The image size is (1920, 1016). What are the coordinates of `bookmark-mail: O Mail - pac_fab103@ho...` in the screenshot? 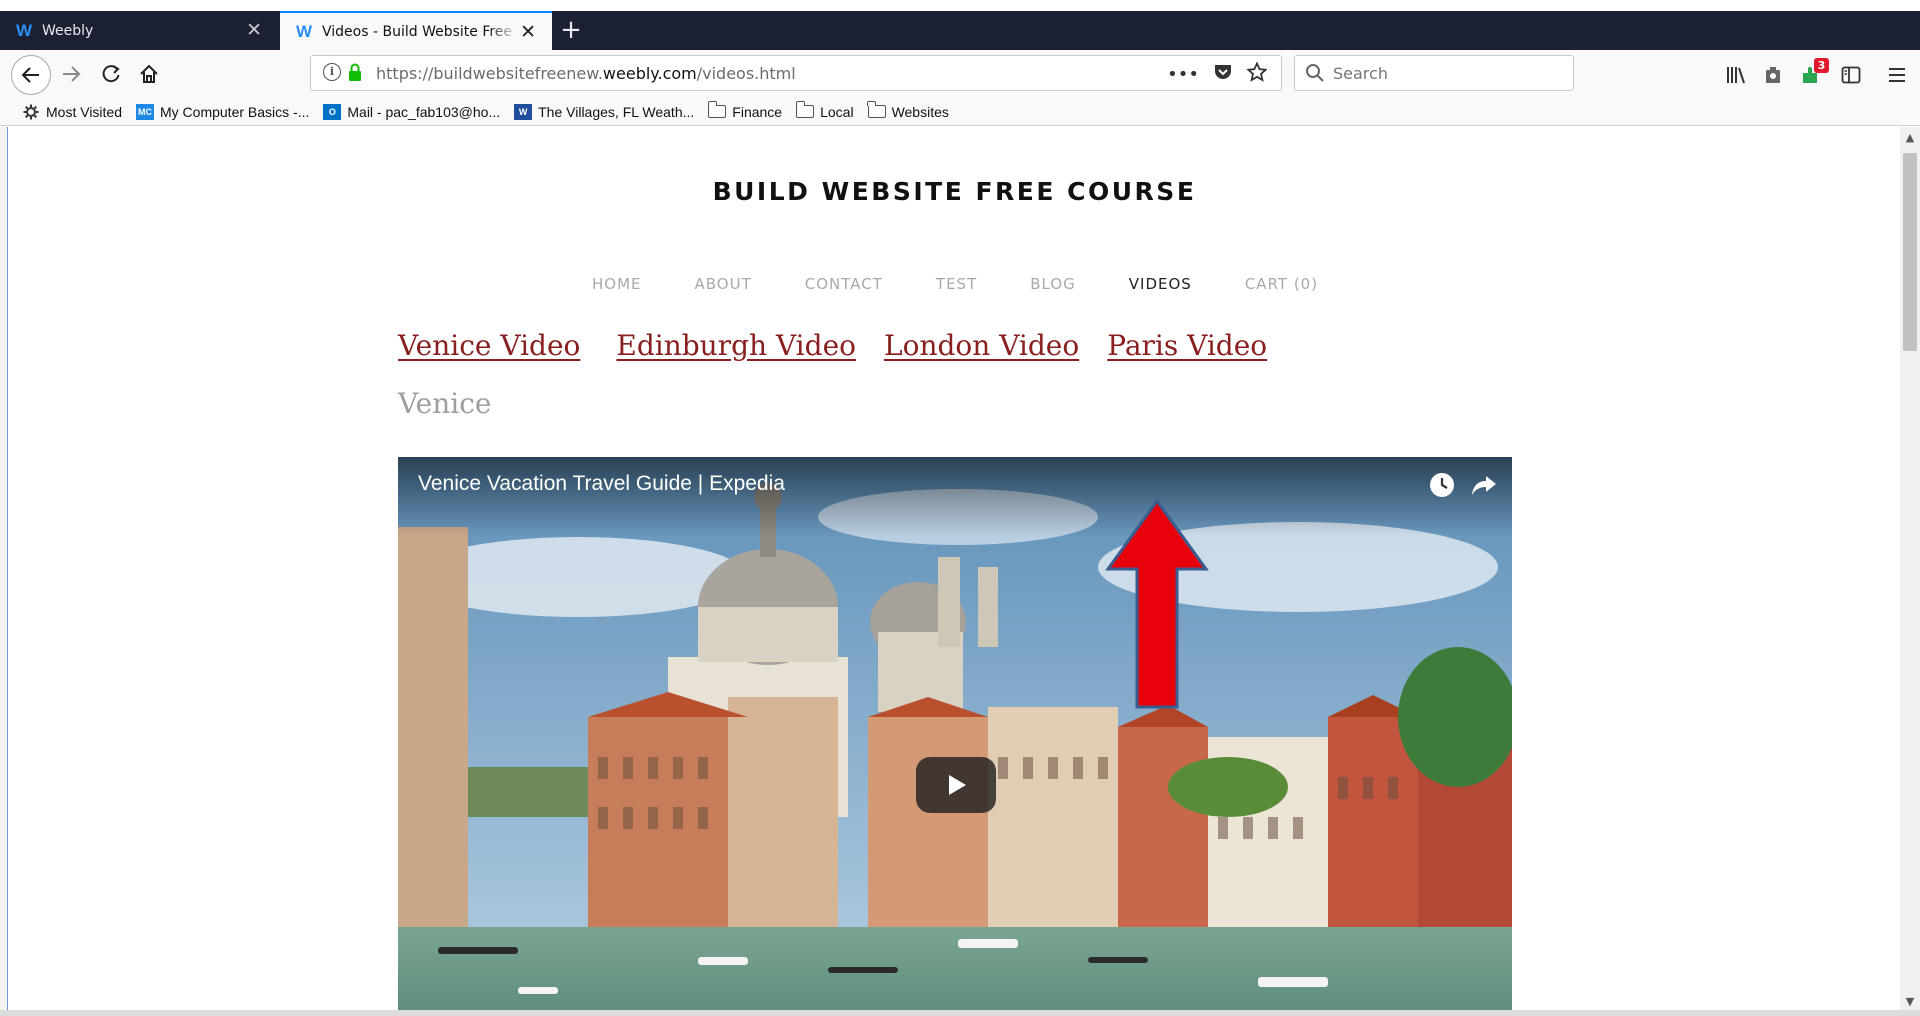 It's located at (412, 111).